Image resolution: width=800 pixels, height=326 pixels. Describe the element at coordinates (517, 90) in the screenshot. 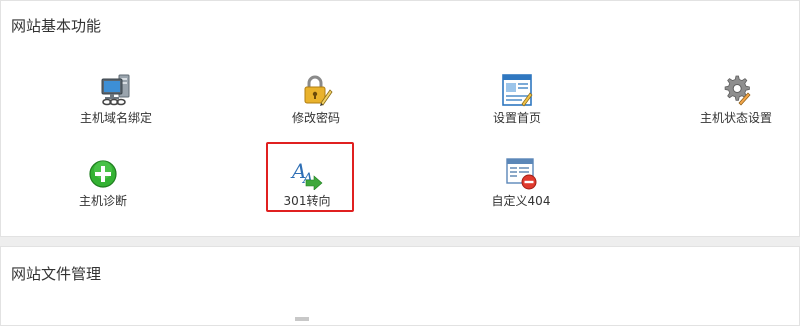

I see `homepage-layout-icon` at that location.